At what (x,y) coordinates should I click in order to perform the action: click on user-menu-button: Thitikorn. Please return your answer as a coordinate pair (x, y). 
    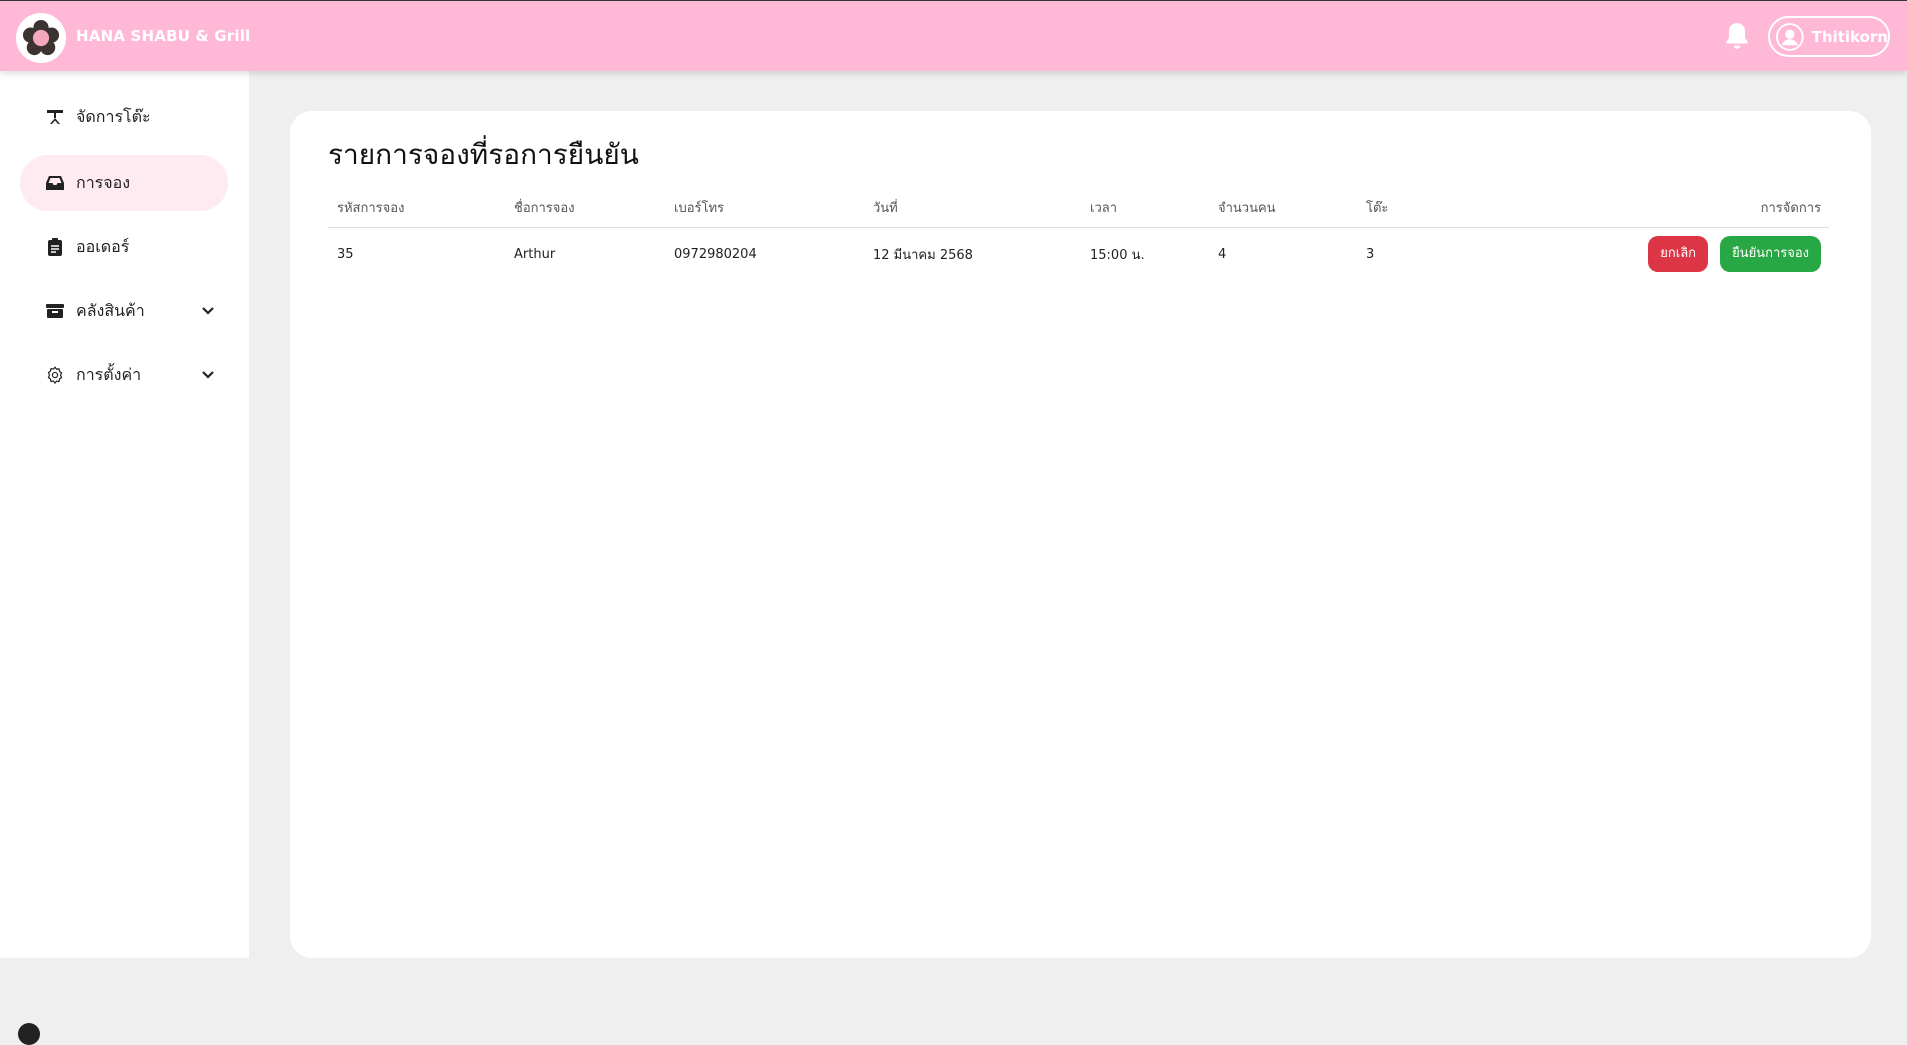
    Looking at the image, I should click on (1829, 36).